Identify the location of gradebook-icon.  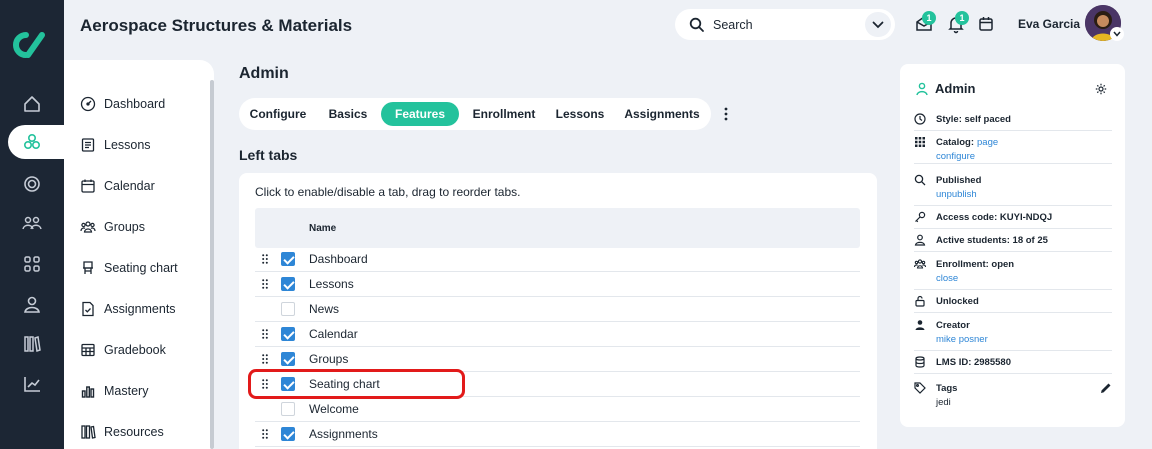
(88, 350).